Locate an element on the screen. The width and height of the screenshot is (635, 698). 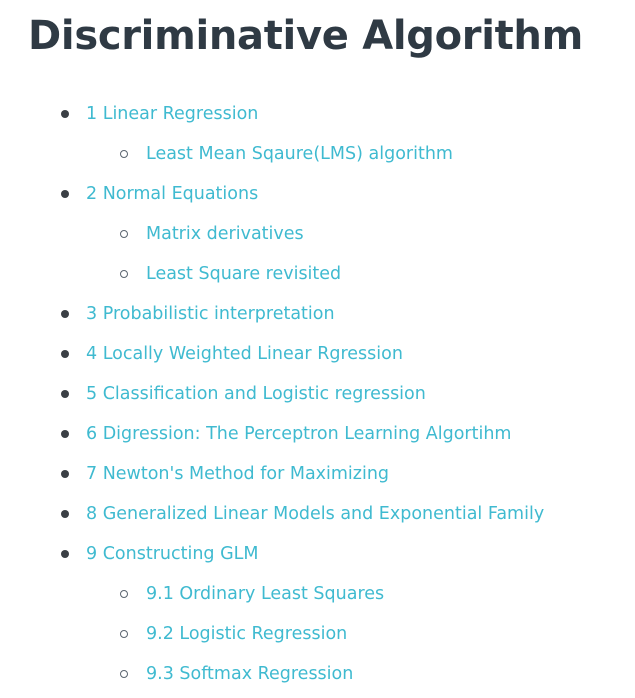
toc-item-locally-weighted-regression: 4 Locally Weighted Linear Rgression is located at coordinates (317, 354).